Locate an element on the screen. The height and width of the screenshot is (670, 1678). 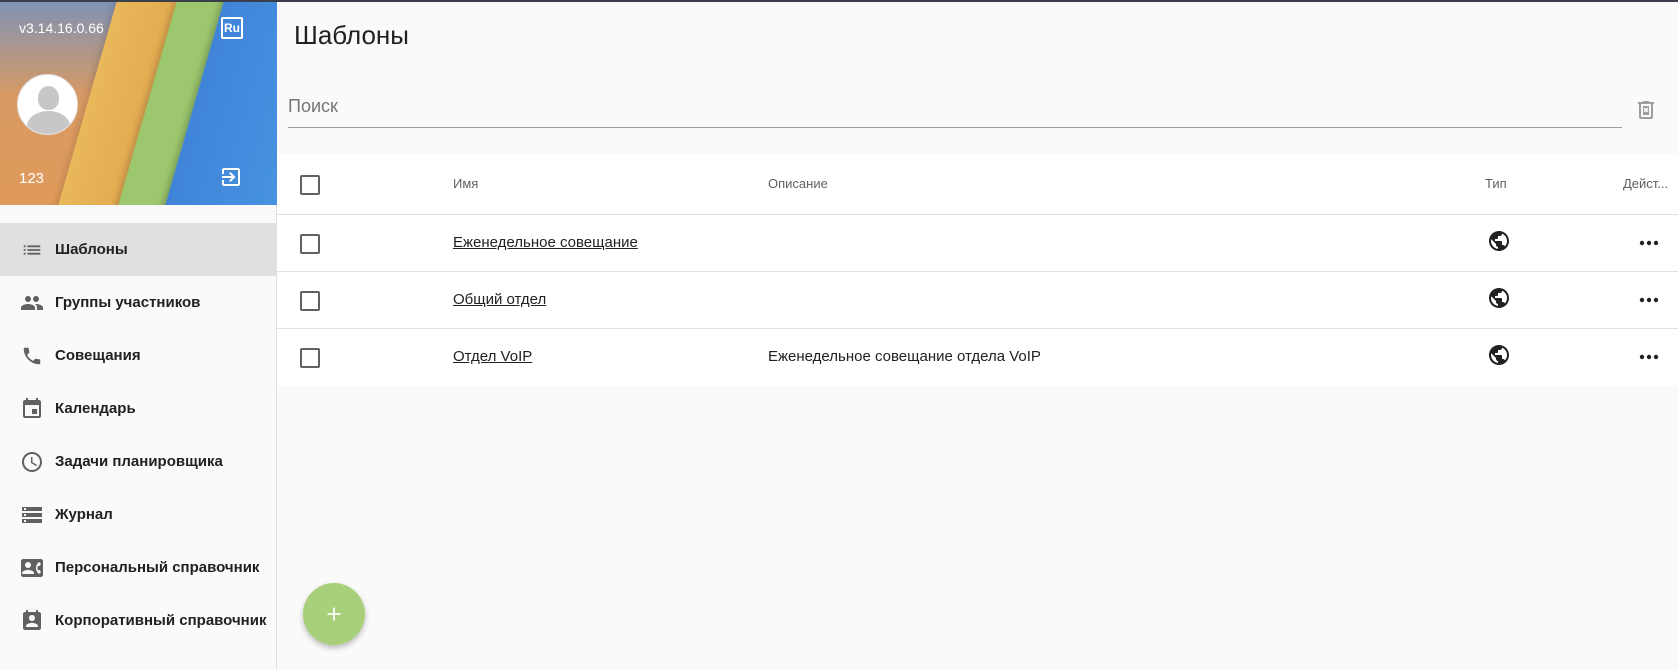
column-header-name: Имя is located at coordinates (465, 183).